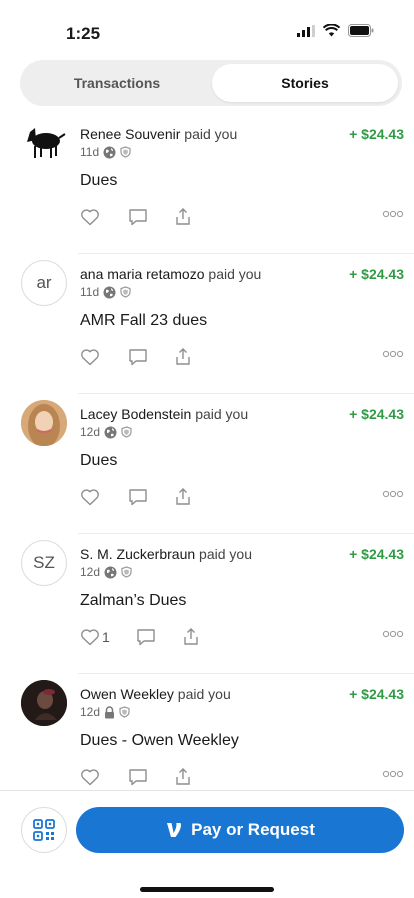 Image resolution: width=414 pixels, height=898 pixels. I want to click on pay-or-request-button: Pay or Request, so click(240, 830).